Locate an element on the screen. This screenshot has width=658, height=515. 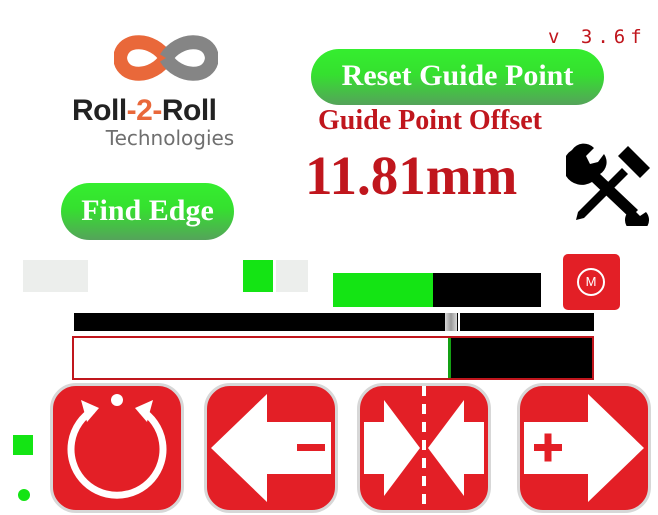
status-indicator-dot is located at coordinates (24, 495).